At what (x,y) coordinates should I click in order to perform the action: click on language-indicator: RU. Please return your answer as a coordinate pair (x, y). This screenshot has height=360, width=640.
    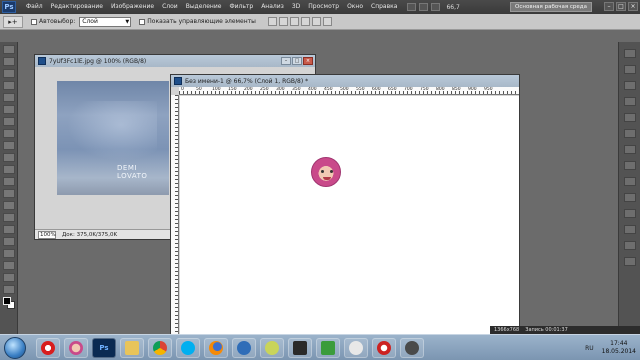
    Looking at the image, I should click on (589, 348).